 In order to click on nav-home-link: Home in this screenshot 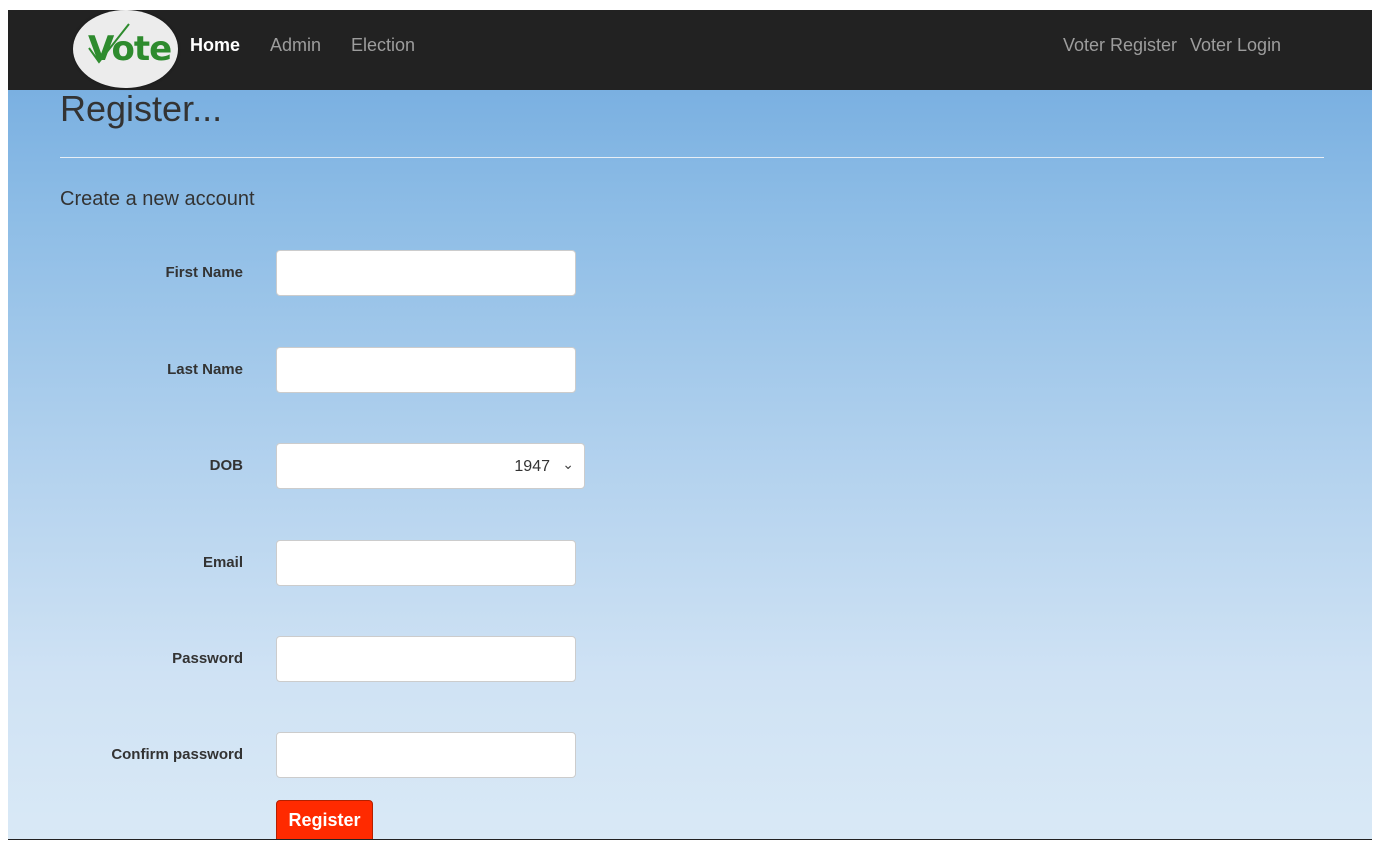, I will do `click(215, 45)`.